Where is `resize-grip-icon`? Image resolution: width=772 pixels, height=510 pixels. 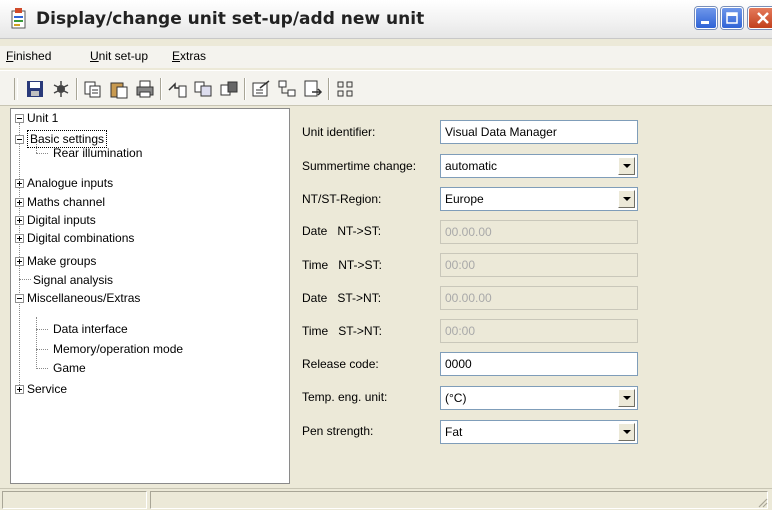 resize-grip-icon is located at coordinates (762, 502).